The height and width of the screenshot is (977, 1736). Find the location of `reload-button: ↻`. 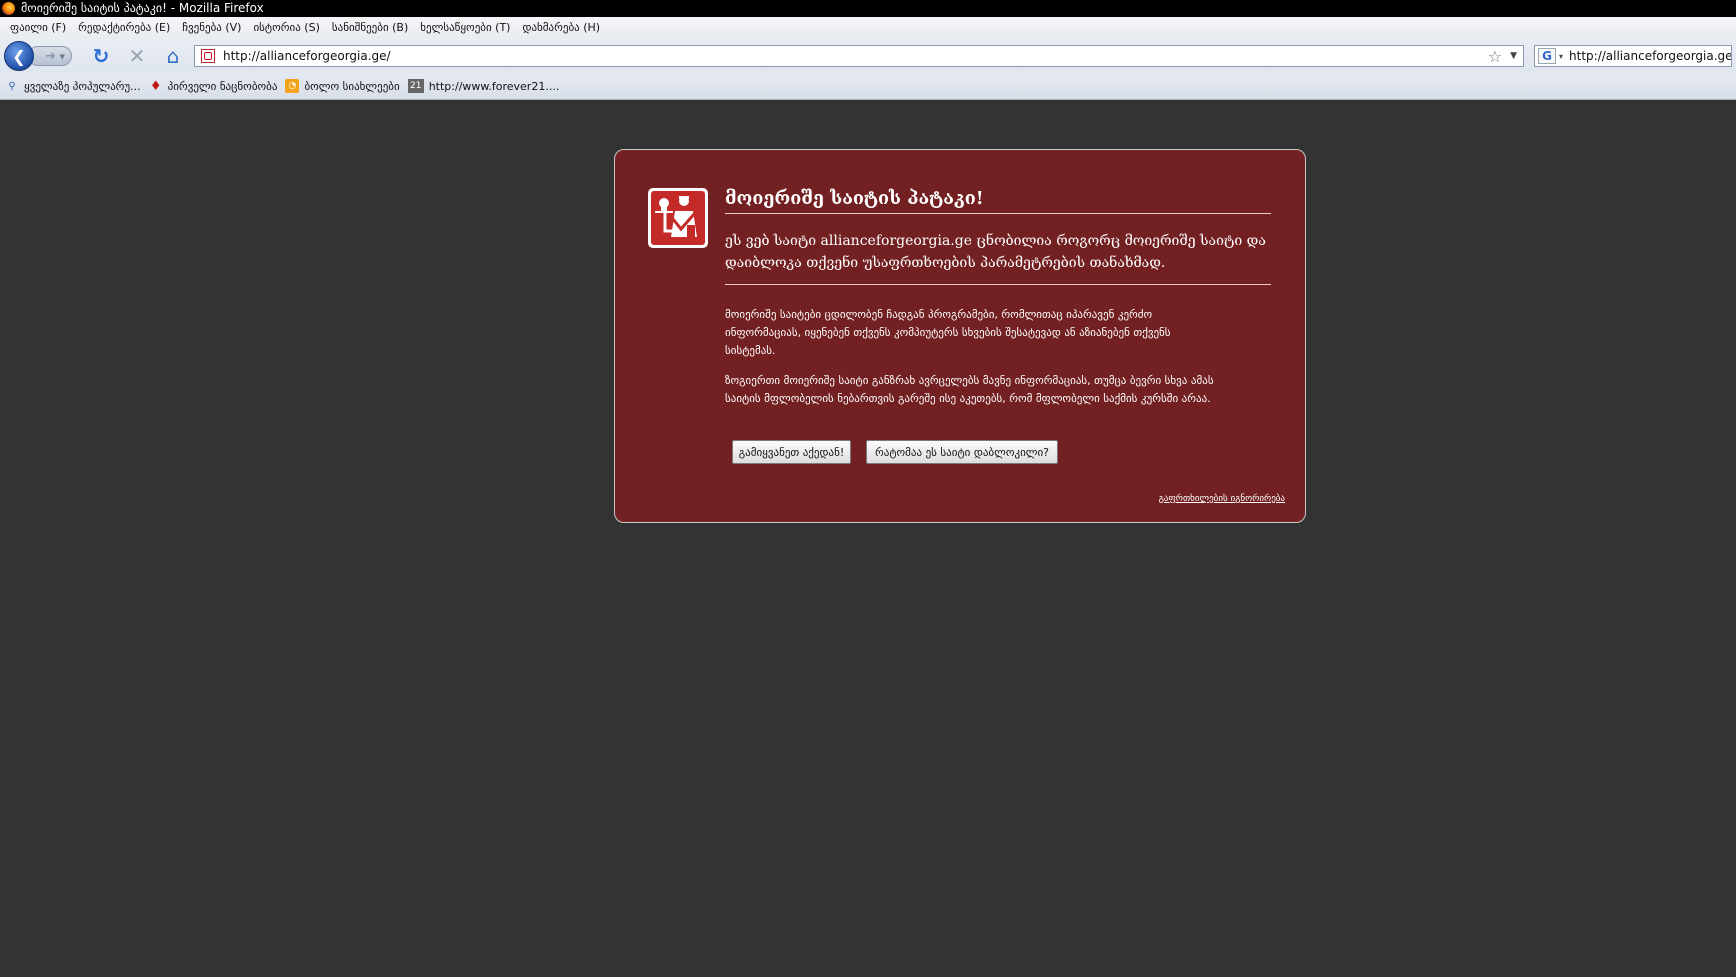

reload-button: ↻ is located at coordinates (101, 56).